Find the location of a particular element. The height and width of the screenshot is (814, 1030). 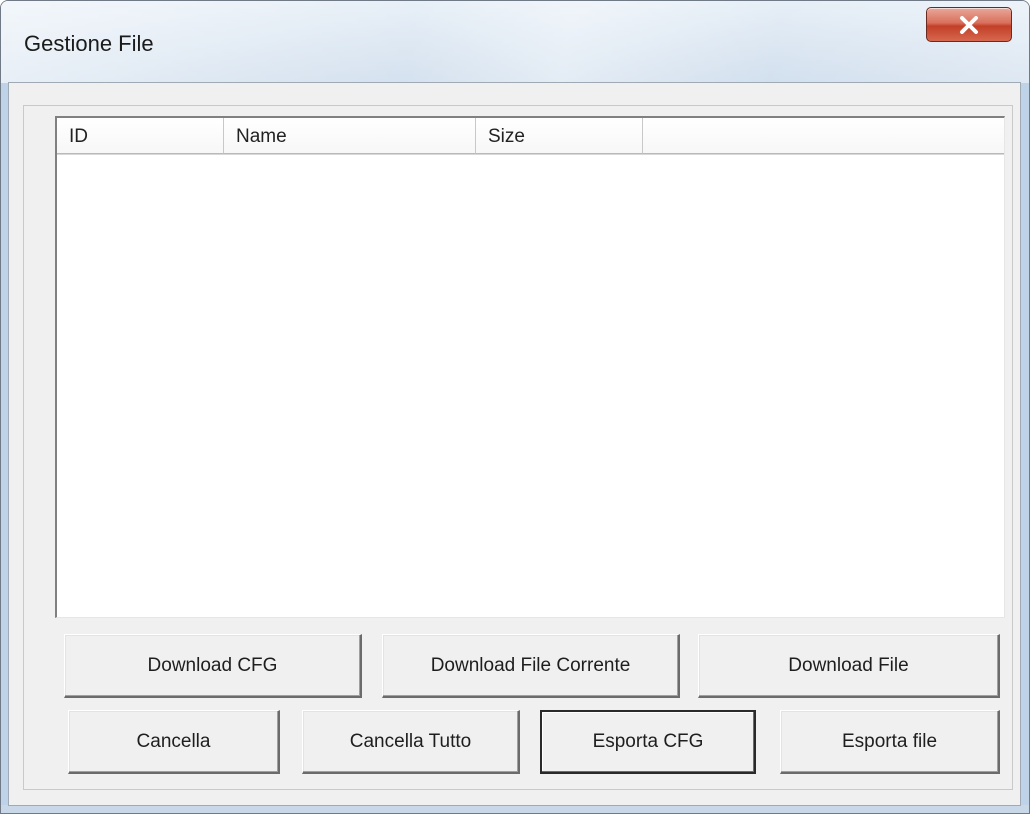

list-header: ID Name Size is located at coordinates (530, 136).